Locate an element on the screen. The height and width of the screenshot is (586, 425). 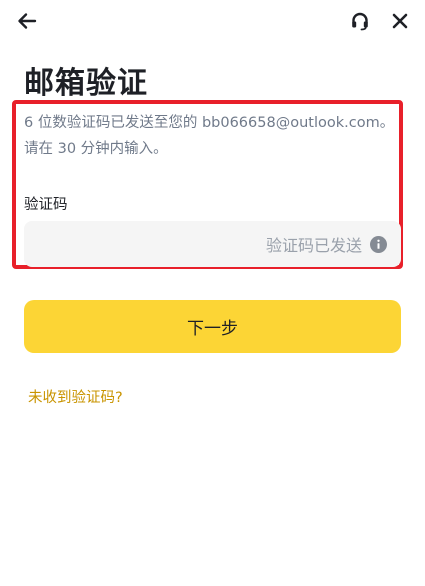
close-button is located at coordinates (400, 21).